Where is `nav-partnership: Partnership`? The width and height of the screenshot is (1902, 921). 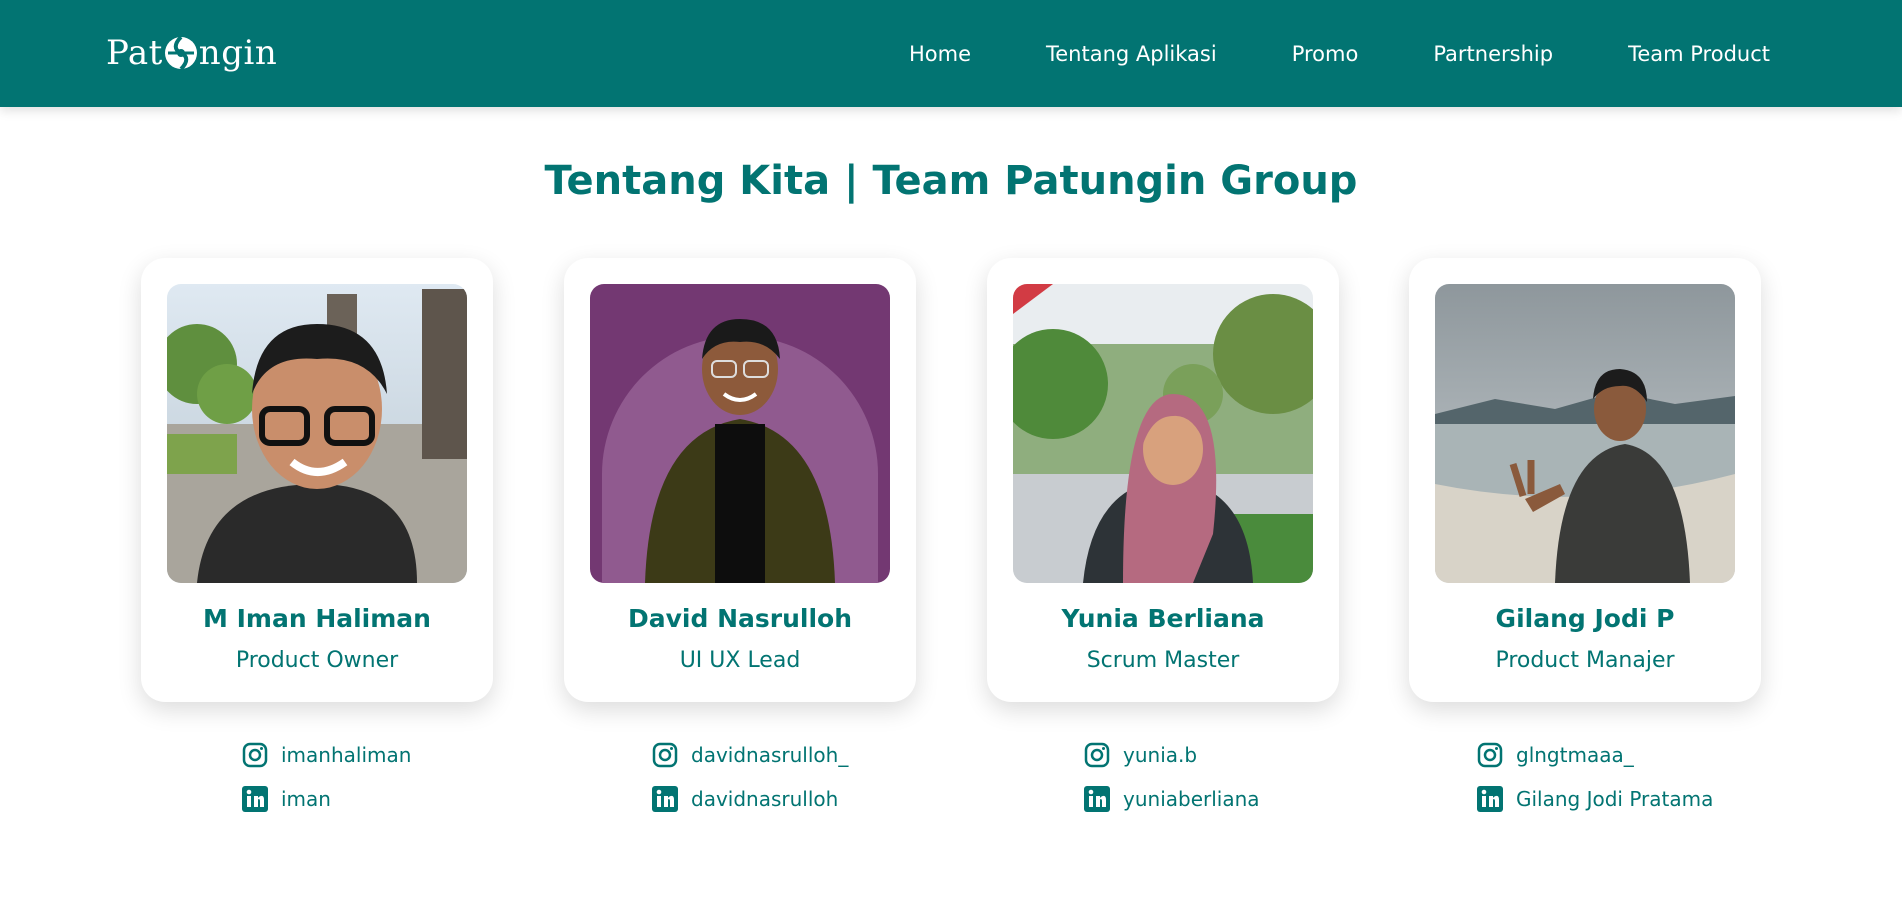 nav-partnership: Partnership is located at coordinates (1493, 54).